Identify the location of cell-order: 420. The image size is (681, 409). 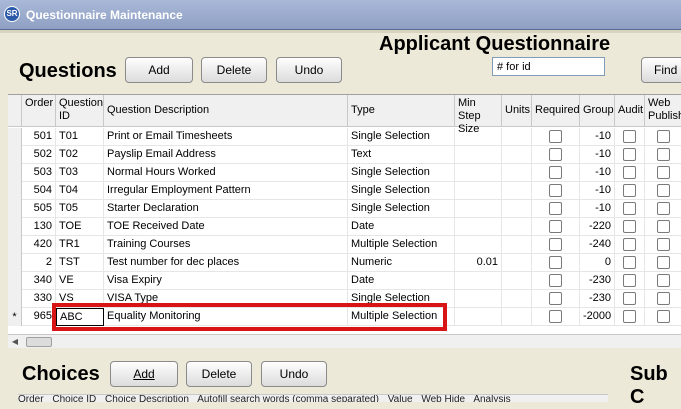
(39, 245).